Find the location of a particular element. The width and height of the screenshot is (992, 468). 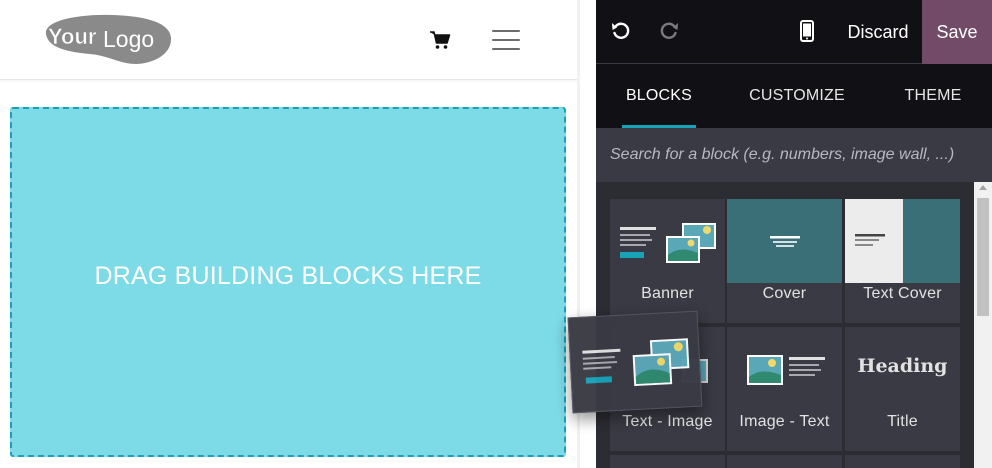

menu-icon is located at coordinates (506, 40).